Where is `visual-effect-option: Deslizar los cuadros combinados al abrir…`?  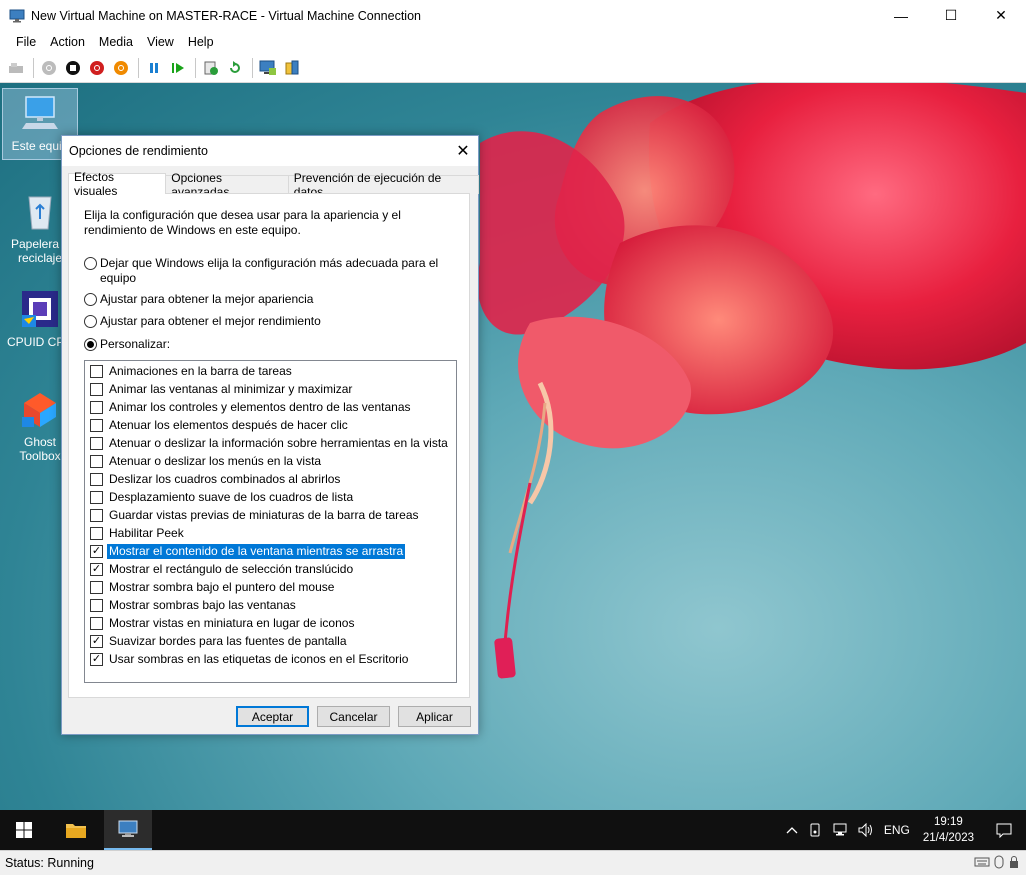
visual-effect-option: Deslizar los cuadros combinados al abrir… is located at coordinates (216, 479).